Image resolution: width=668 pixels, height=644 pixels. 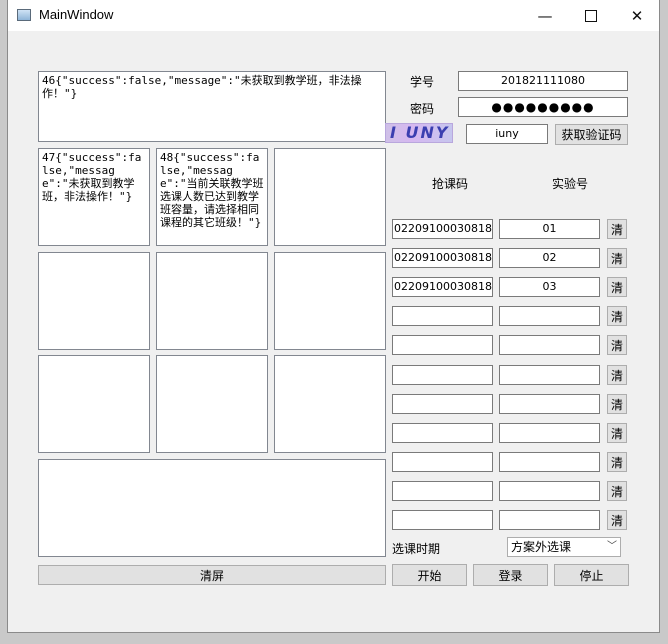 What do you see at coordinates (549, 258) in the screenshot?
I see `lab-number-input: 02` at bounding box center [549, 258].